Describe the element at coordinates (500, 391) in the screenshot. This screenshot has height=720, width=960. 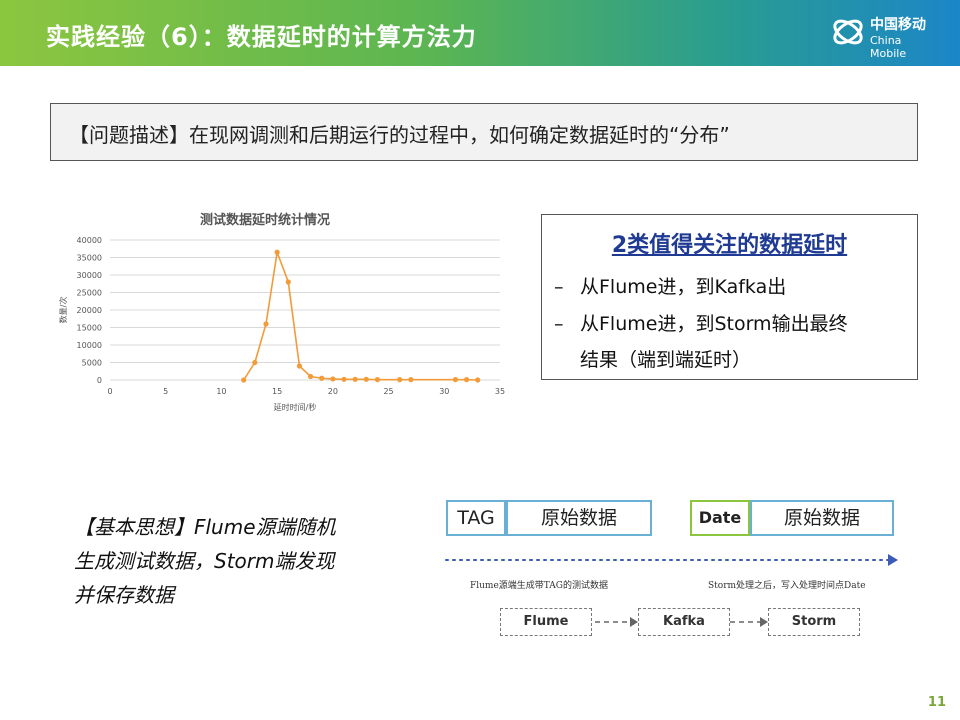
I see `x-tick-label: 35` at that location.